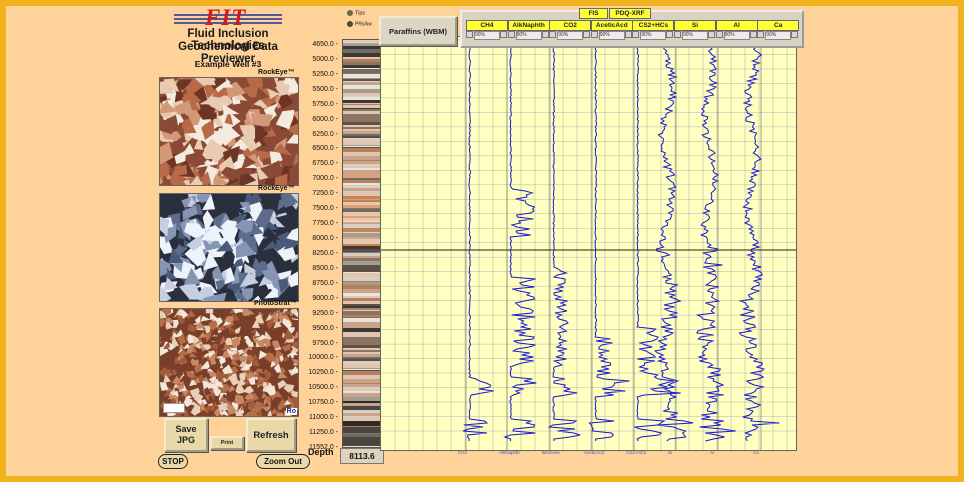 This screenshot has width=964, height=482. I want to click on track-footer-label: Al, so click(712, 452).